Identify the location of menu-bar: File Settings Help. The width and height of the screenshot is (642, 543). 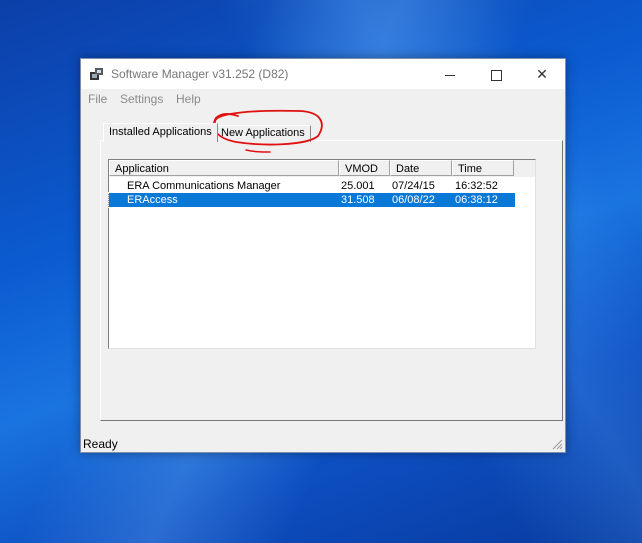
(323, 99).